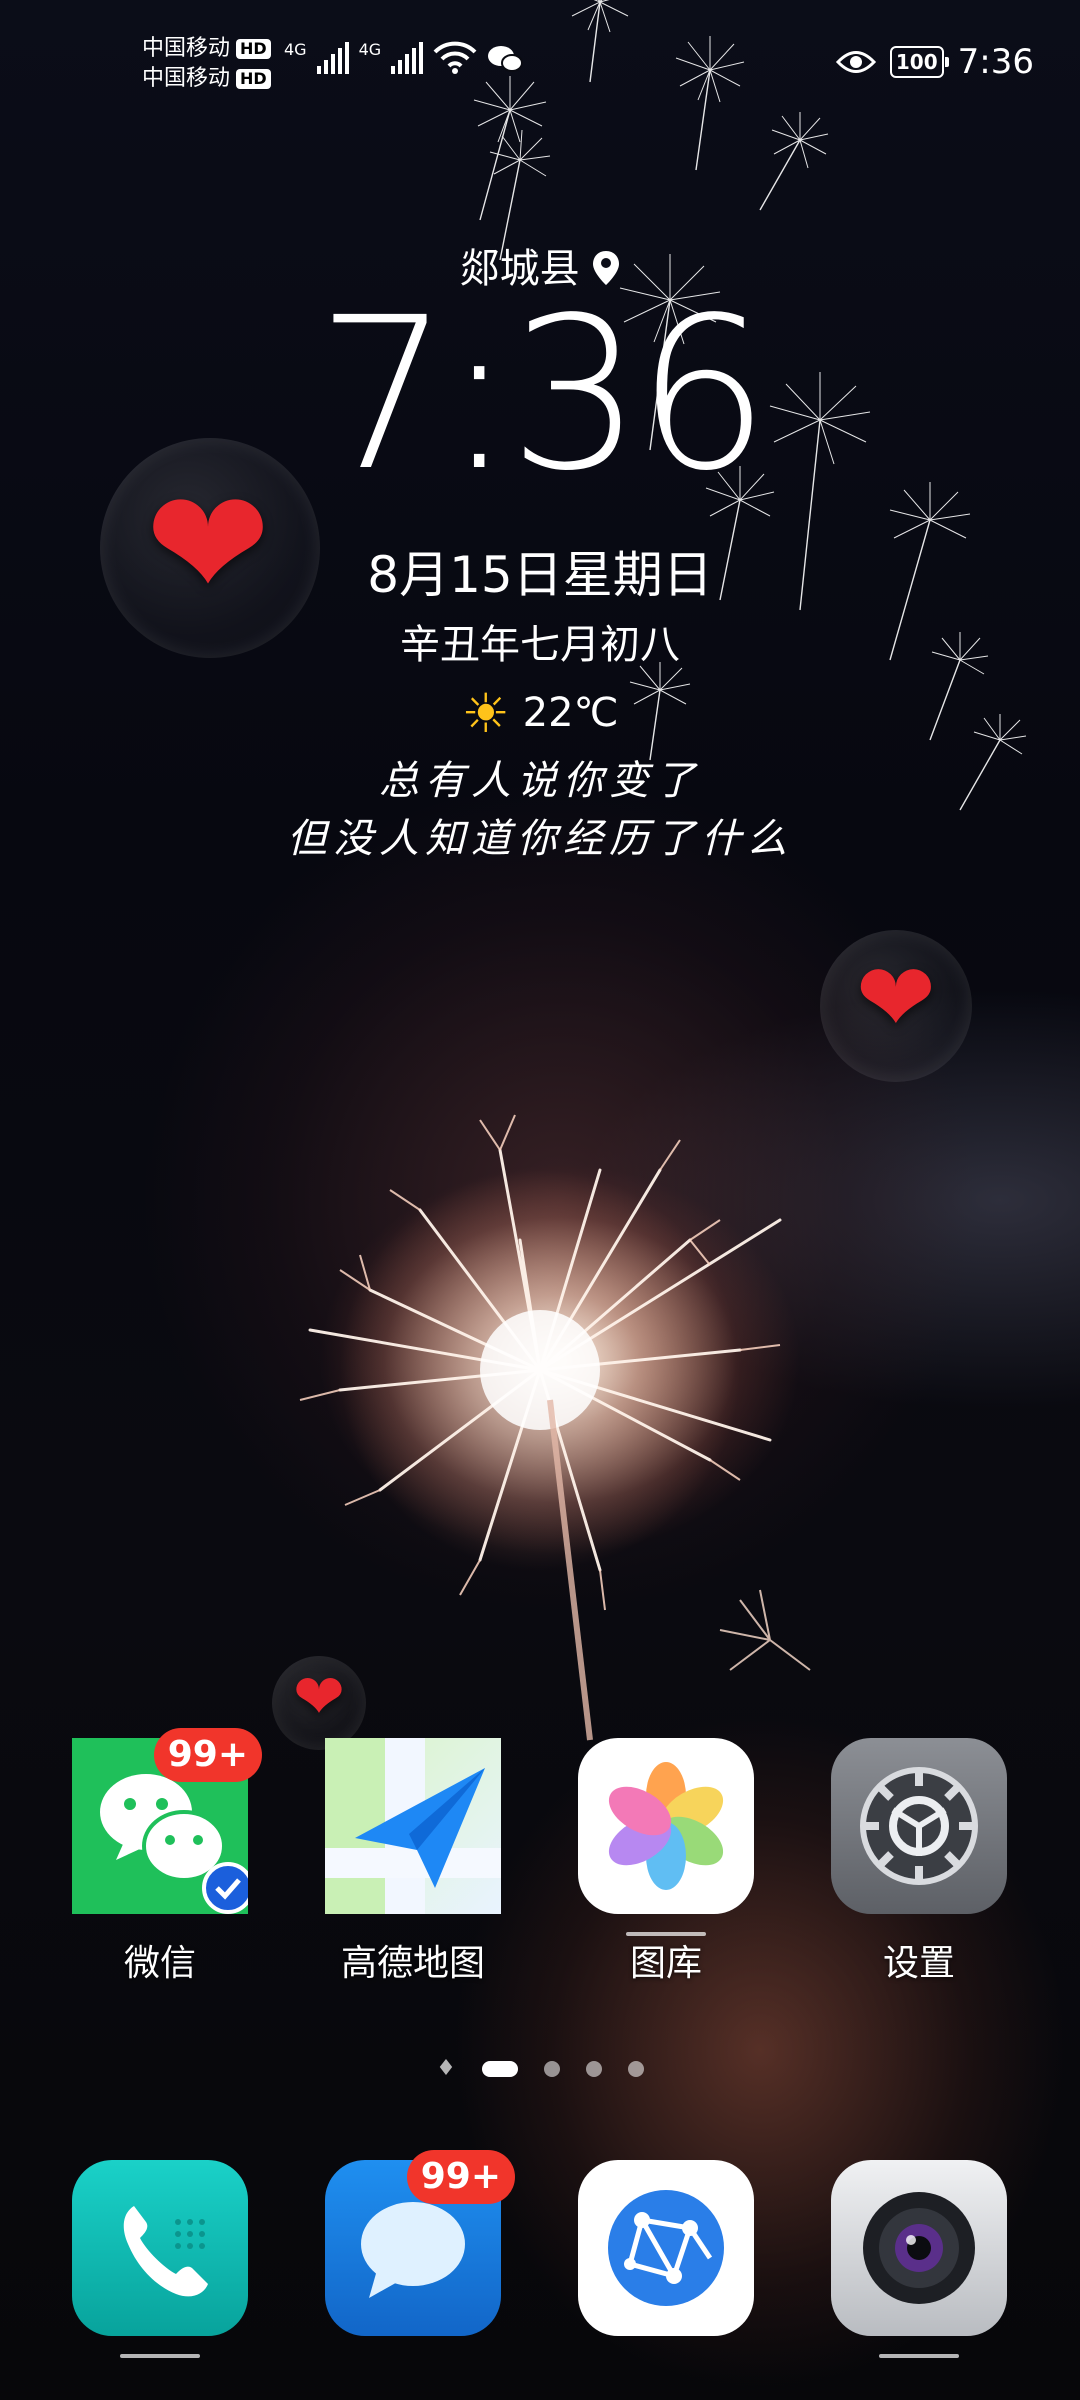 The image size is (1080, 2400). What do you see at coordinates (555, 1427) in the screenshot?
I see `sparkler-decoration` at bounding box center [555, 1427].